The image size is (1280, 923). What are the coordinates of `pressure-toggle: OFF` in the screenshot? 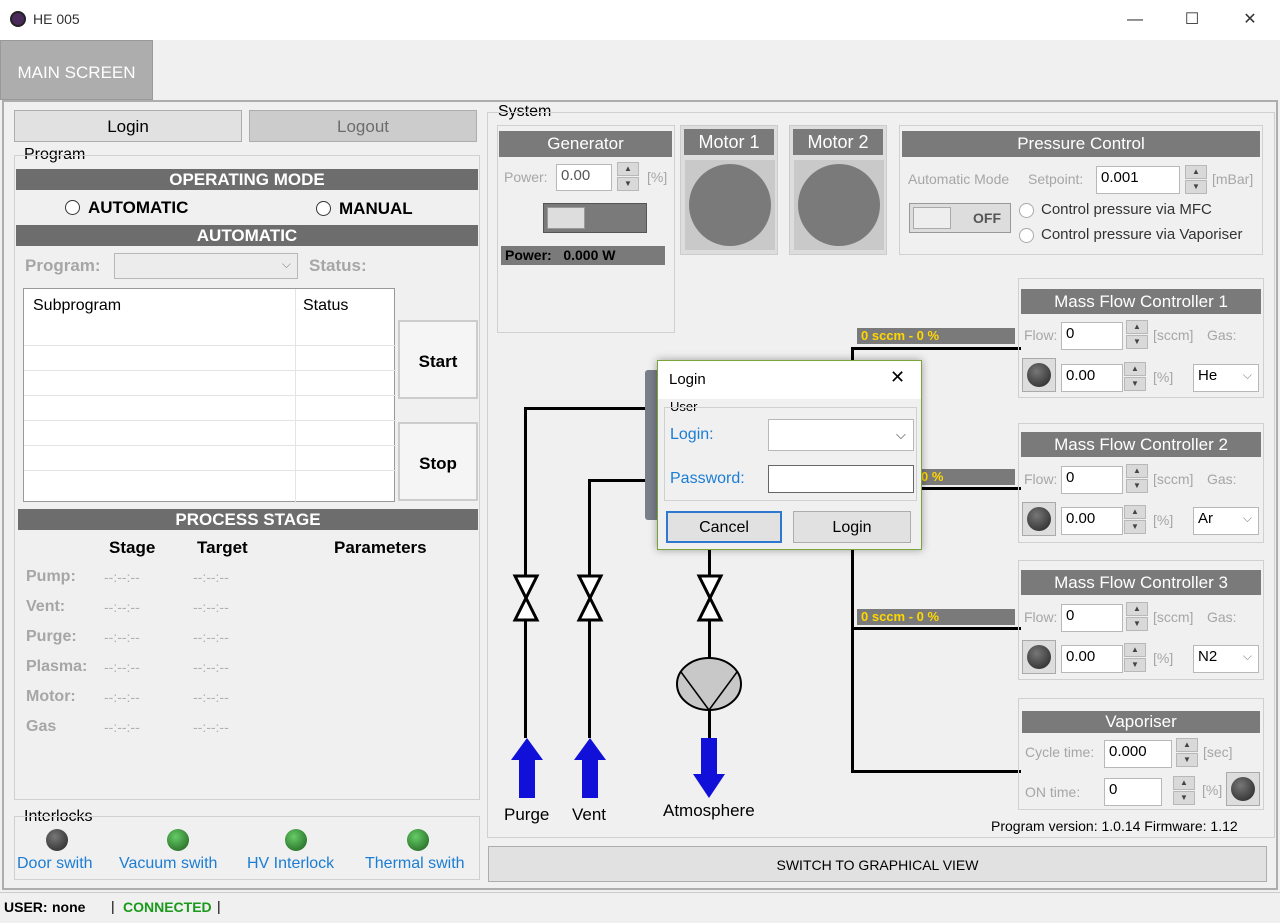 It's located at (960, 218).